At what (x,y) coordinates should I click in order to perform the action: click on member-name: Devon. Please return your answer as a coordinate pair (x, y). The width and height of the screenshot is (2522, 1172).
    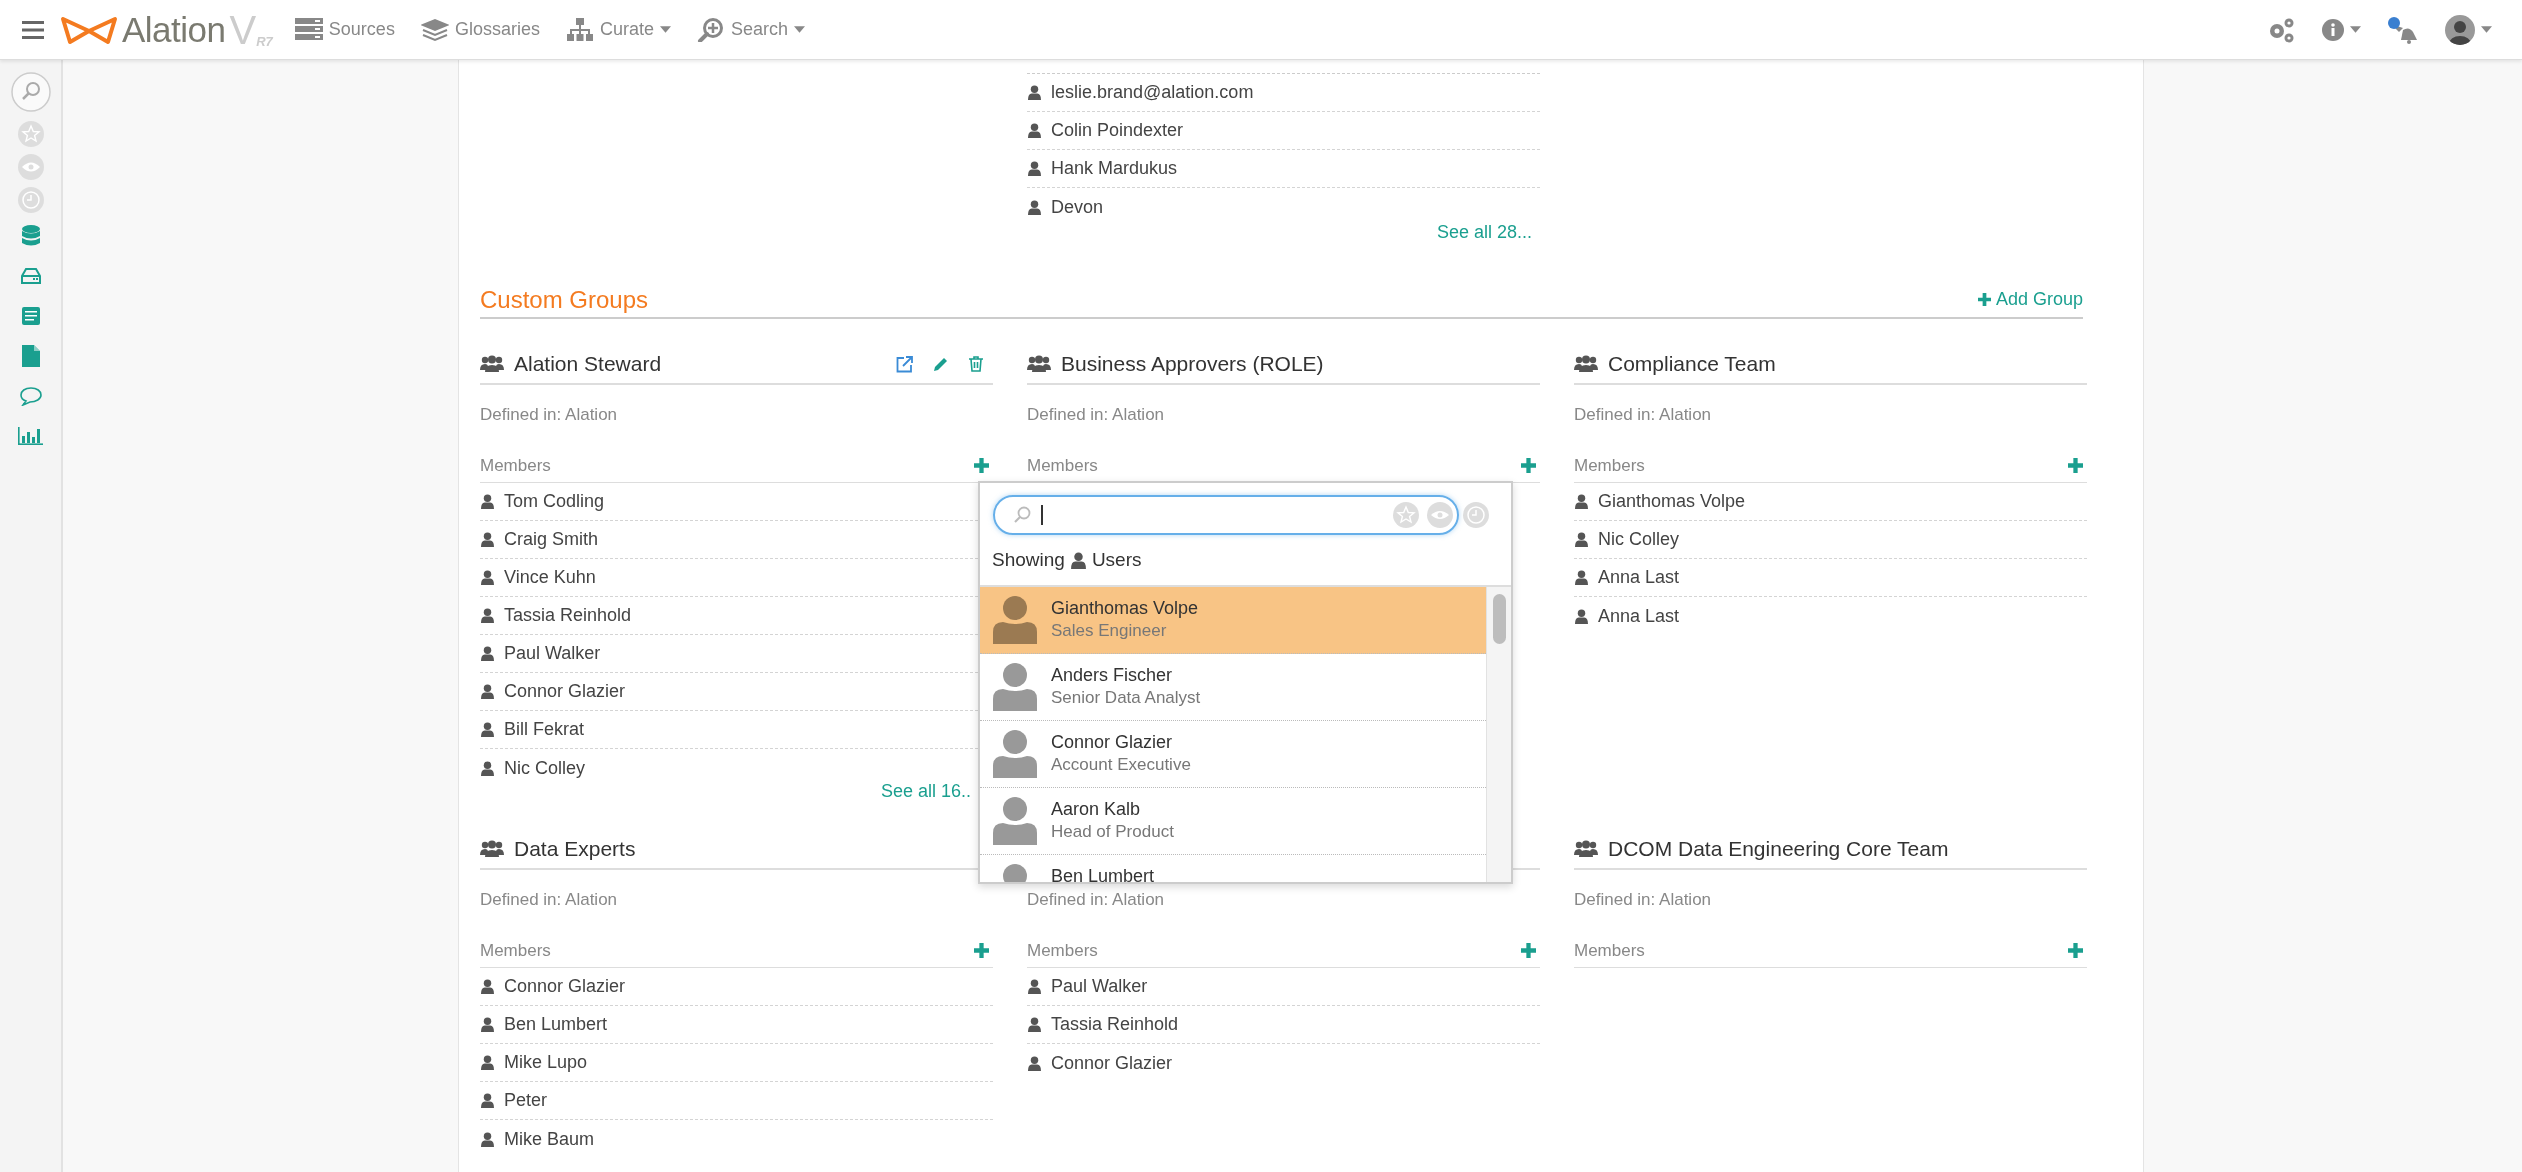
    Looking at the image, I should click on (1077, 207).